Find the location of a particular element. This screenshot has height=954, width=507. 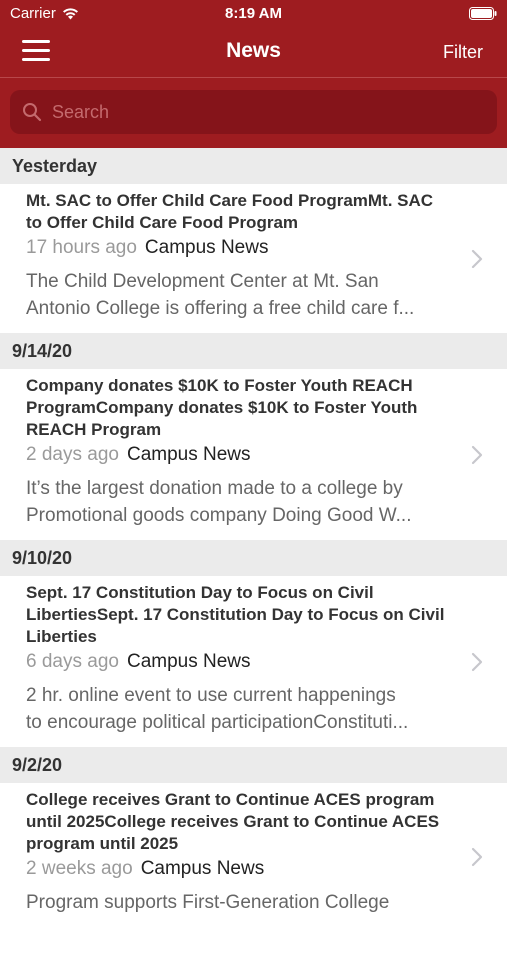

news-meta: 17 hours ago Campus News is located at coordinates (236, 248).